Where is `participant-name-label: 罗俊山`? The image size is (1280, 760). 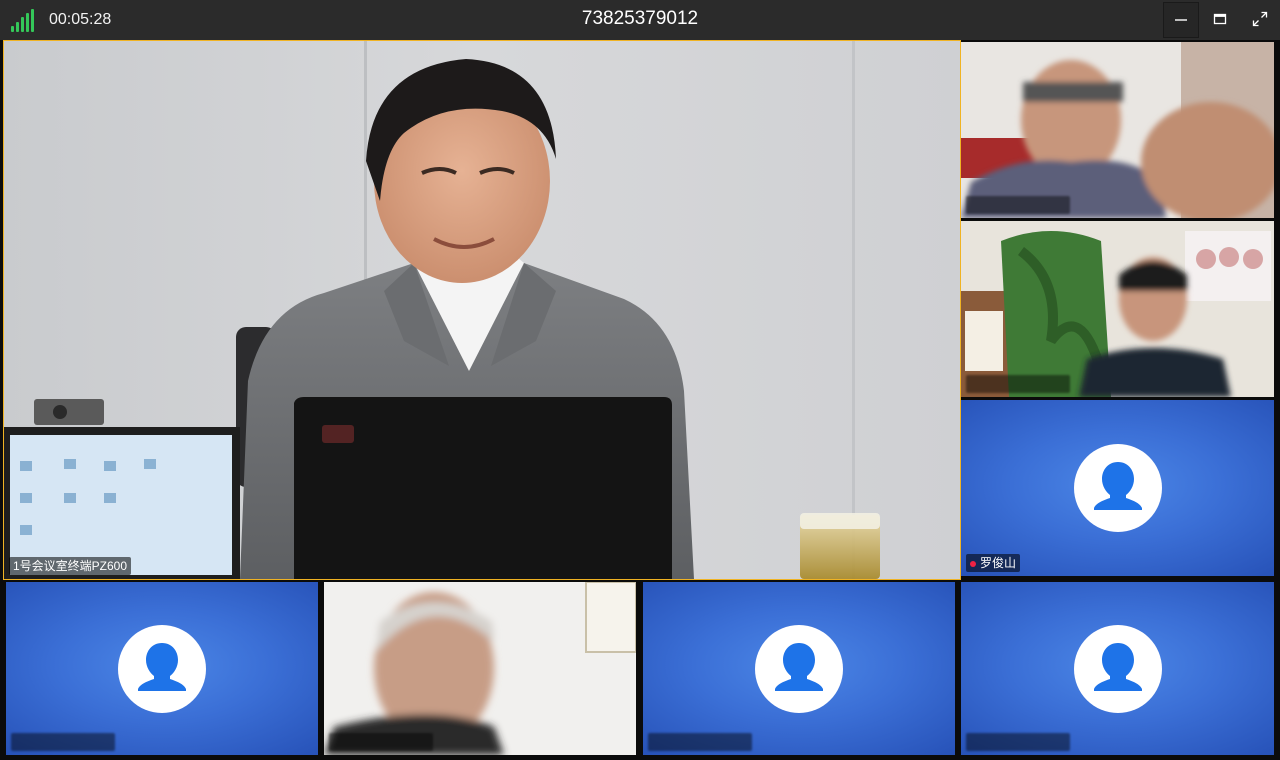
participant-name-label: 罗俊山 is located at coordinates (993, 563).